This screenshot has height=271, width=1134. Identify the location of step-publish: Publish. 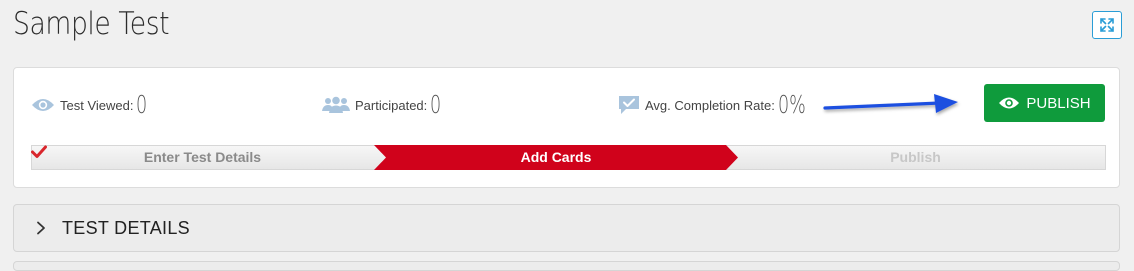
(915, 157).